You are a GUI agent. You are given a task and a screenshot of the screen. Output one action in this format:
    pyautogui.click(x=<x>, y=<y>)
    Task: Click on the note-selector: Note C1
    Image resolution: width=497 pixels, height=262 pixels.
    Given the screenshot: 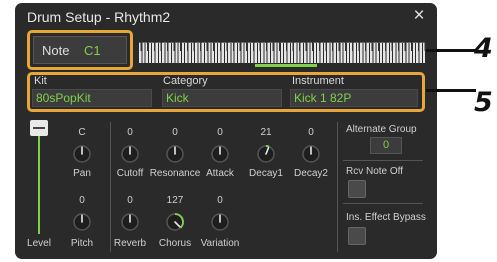 What is the action you would take?
    pyautogui.click(x=80, y=50)
    